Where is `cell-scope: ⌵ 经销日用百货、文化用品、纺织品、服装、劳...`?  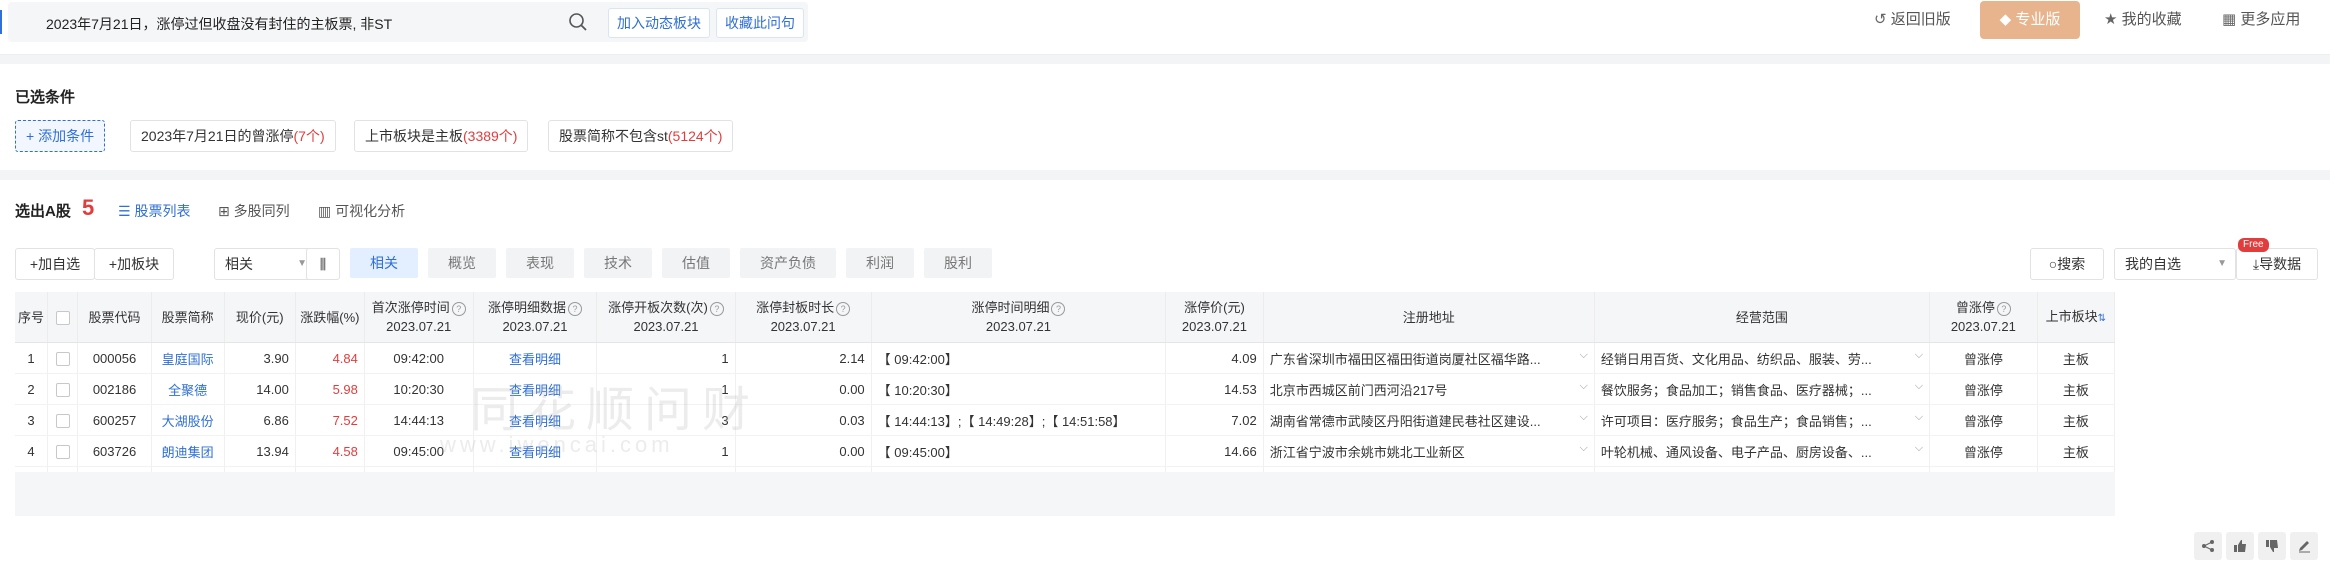 cell-scope: ⌵ 经销日用百货、文化用品、纺织品、服装、劳... is located at coordinates (1762, 358).